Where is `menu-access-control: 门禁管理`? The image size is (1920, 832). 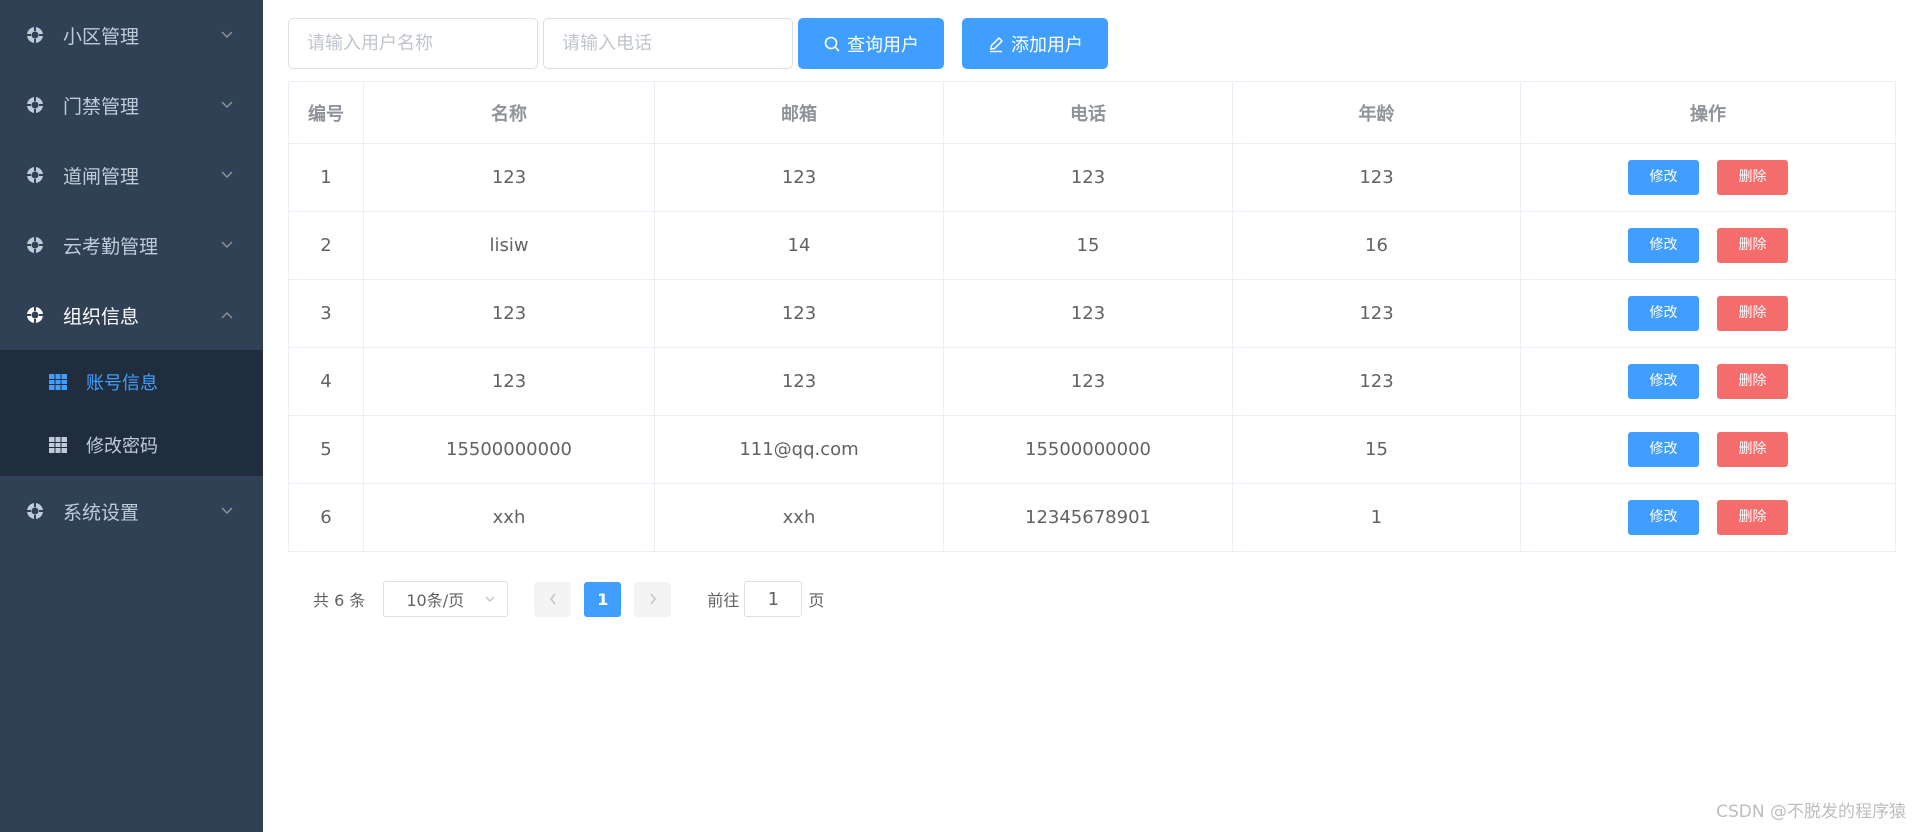
menu-access-control: 门禁管理 is located at coordinates (131, 105).